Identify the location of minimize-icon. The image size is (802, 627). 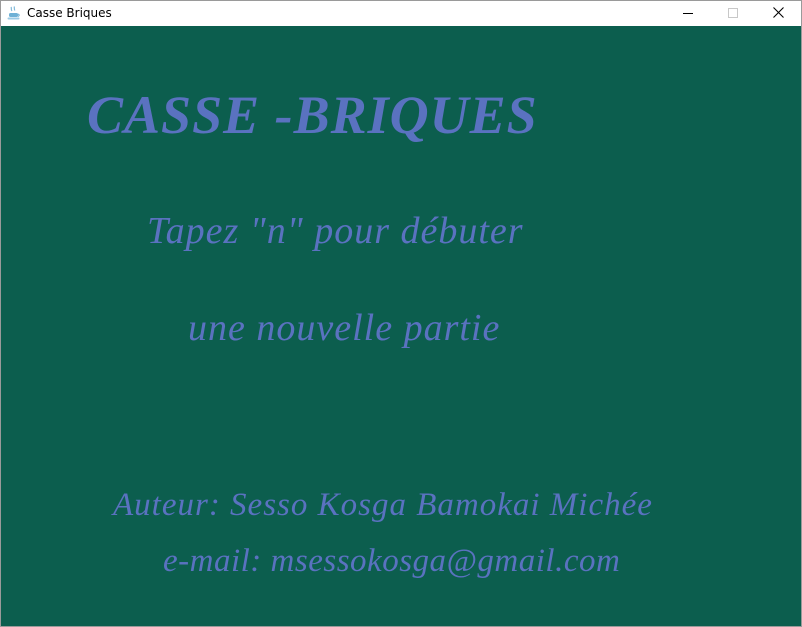
(688, 14).